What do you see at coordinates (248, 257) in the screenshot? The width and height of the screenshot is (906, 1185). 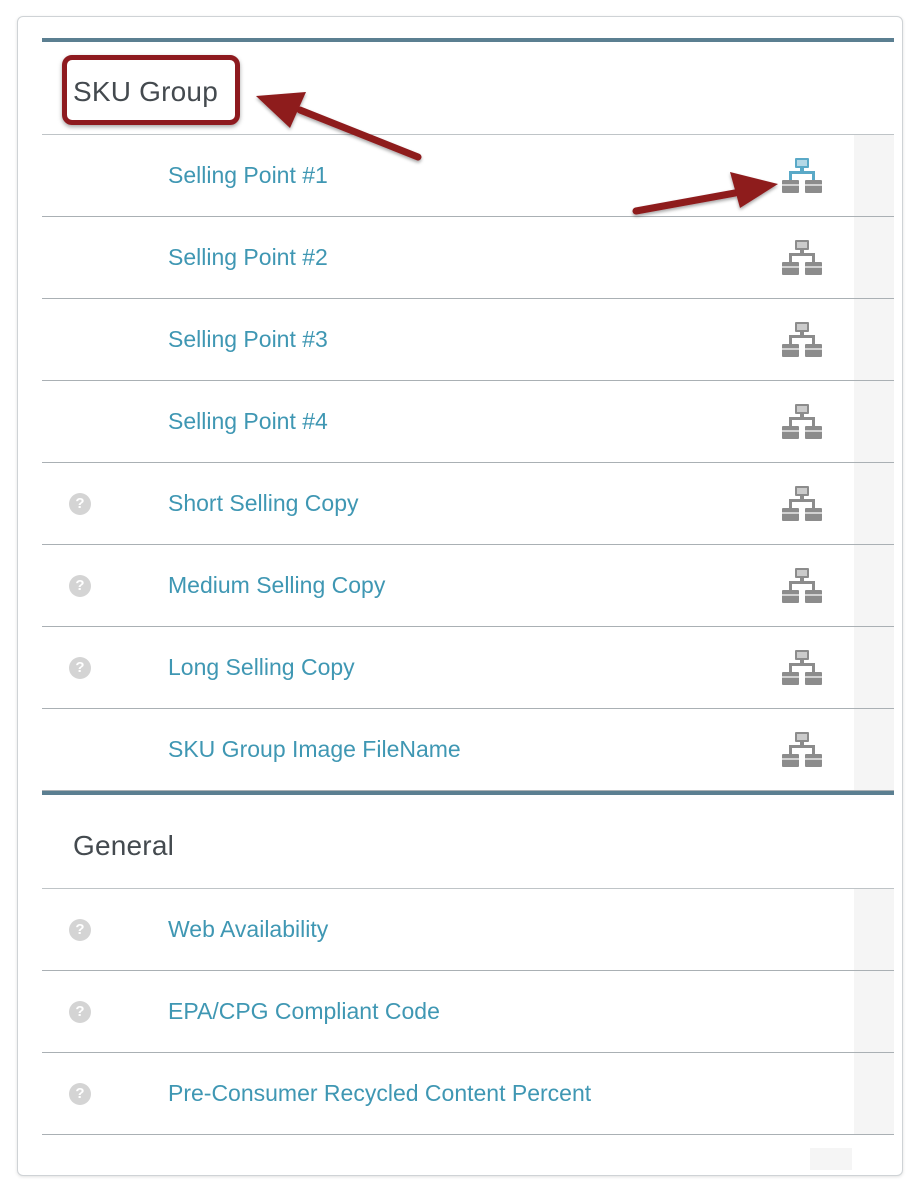 I see `attribute-link: Selling Point #2` at bounding box center [248, 257].